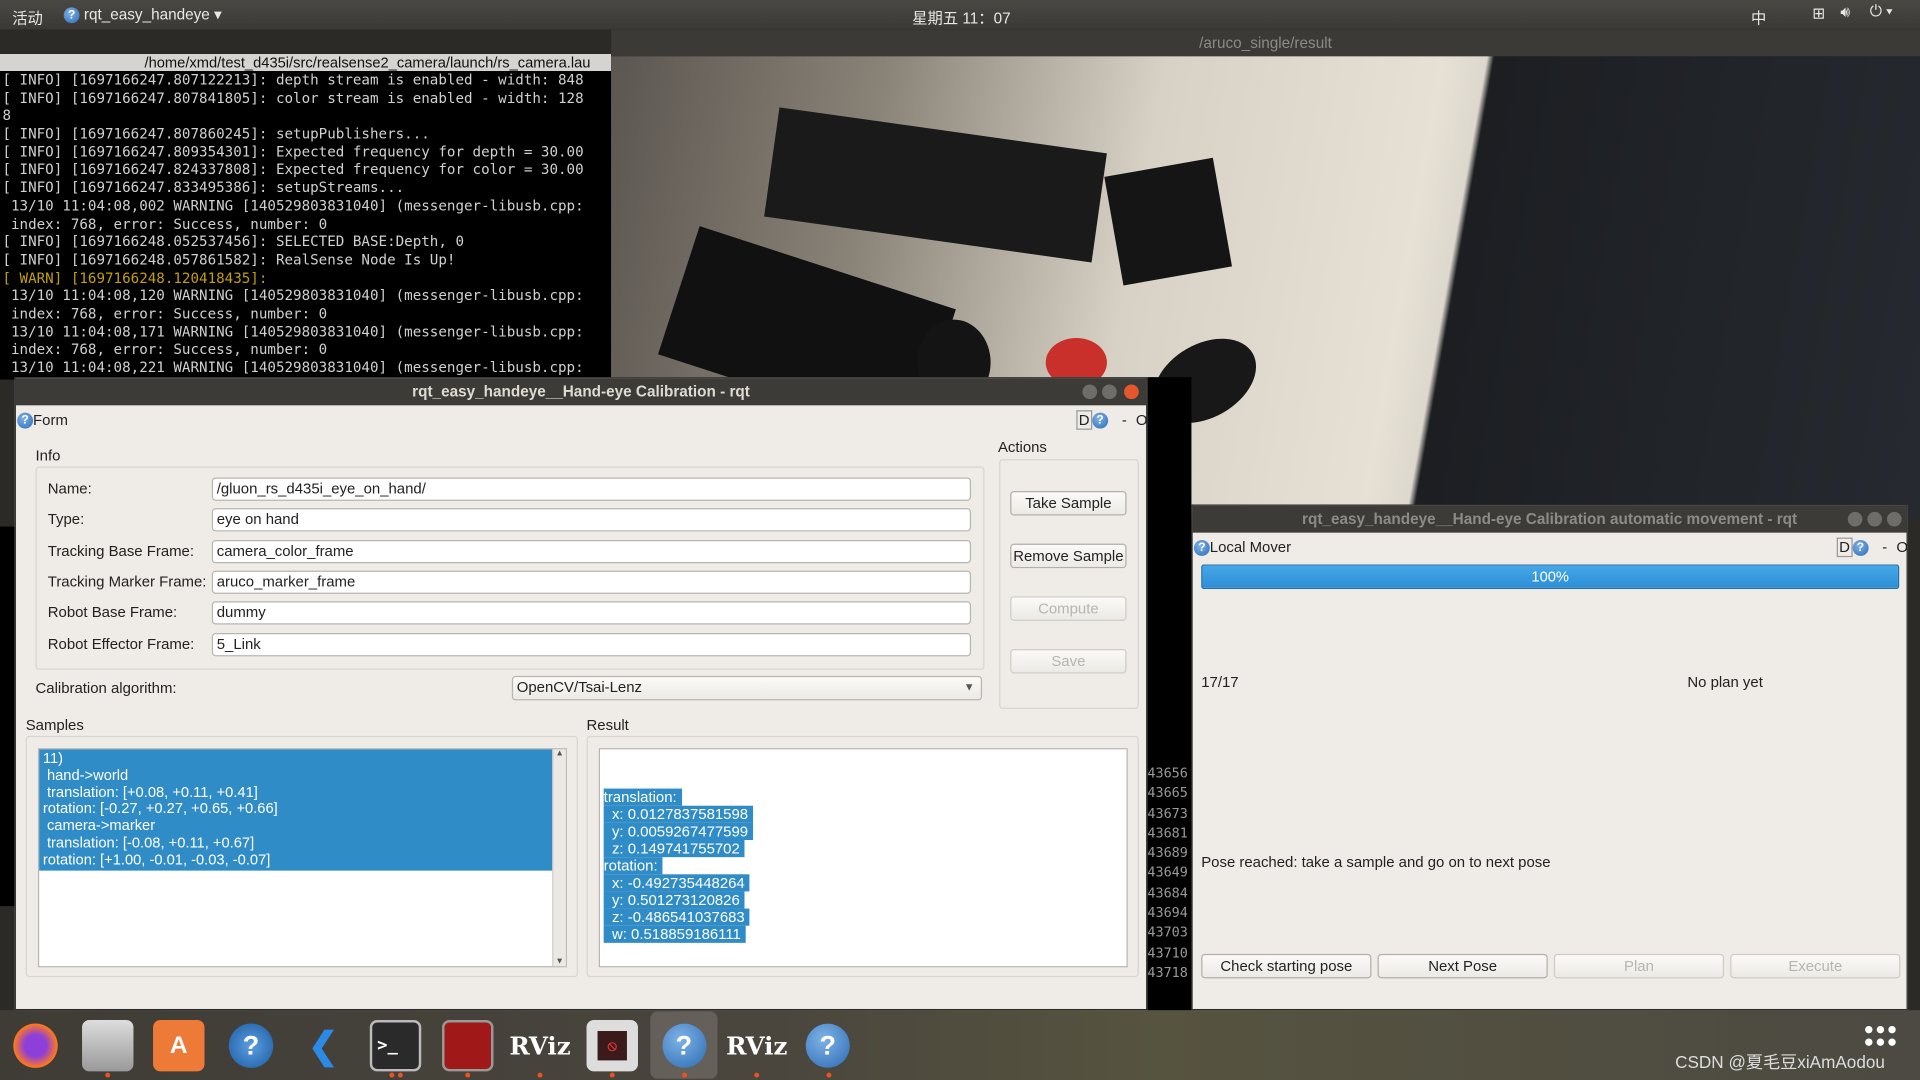  What do you see at coordinates (1462, 966) in the screenshot?
I see `next-pose-button: Next Pose` at bounding box center [1462, 966].